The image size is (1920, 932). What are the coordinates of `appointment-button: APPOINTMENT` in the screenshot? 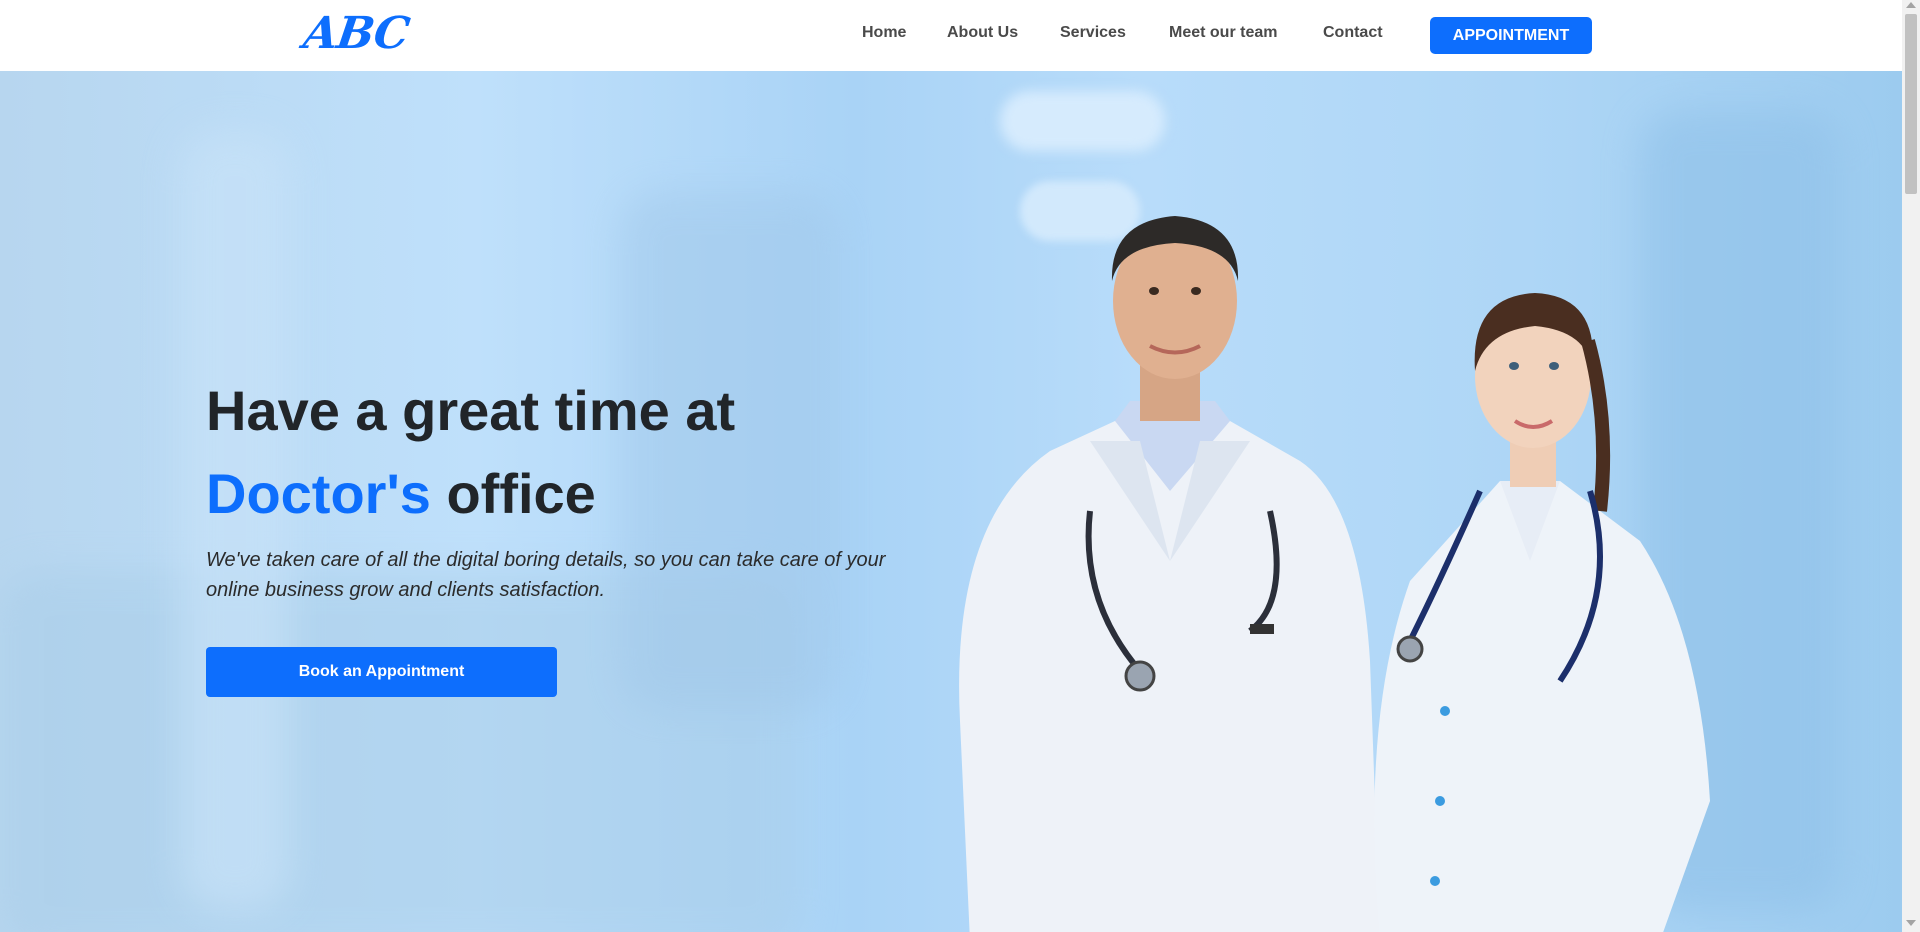 It's located at (1511, 35).